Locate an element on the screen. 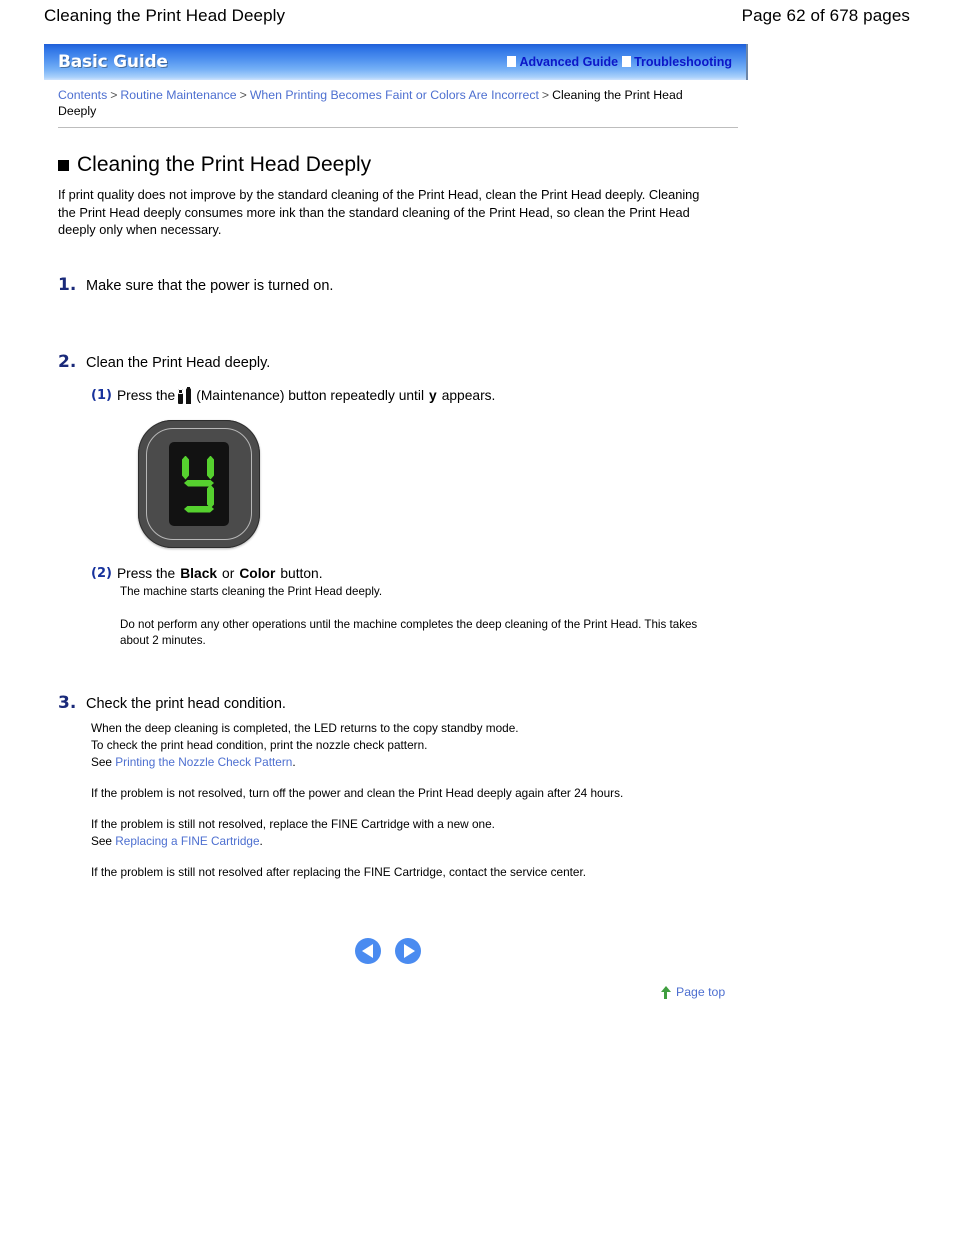  black-button-label: Black is located at coordinates (199, 573).